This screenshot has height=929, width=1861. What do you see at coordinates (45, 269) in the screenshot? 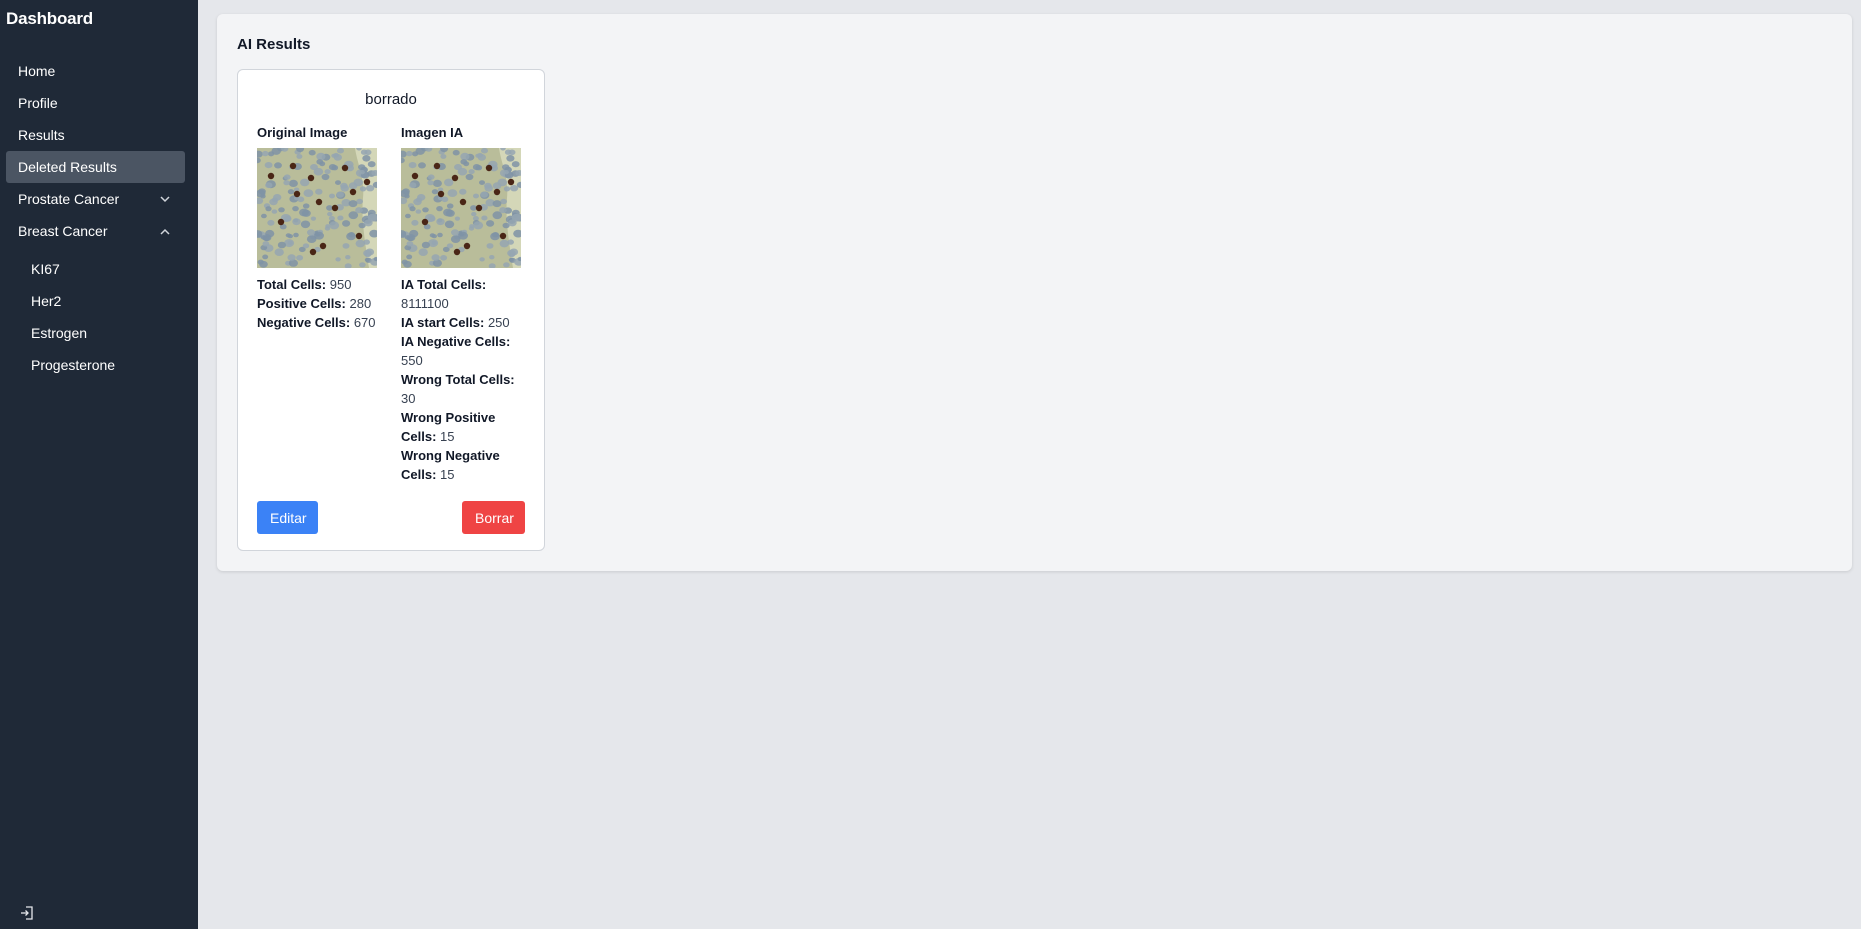
I see `sidebar-item-label: KI67` at bounding box center [45, 269].